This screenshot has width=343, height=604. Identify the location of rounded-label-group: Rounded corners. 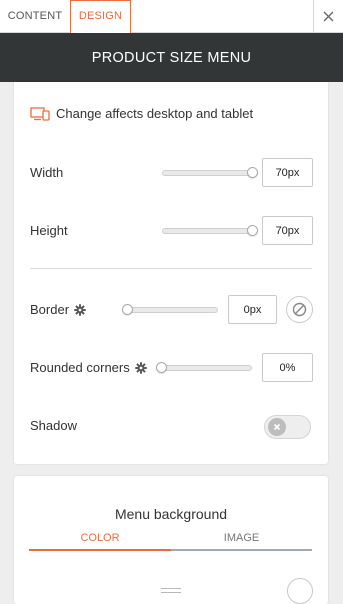
(88, 368).